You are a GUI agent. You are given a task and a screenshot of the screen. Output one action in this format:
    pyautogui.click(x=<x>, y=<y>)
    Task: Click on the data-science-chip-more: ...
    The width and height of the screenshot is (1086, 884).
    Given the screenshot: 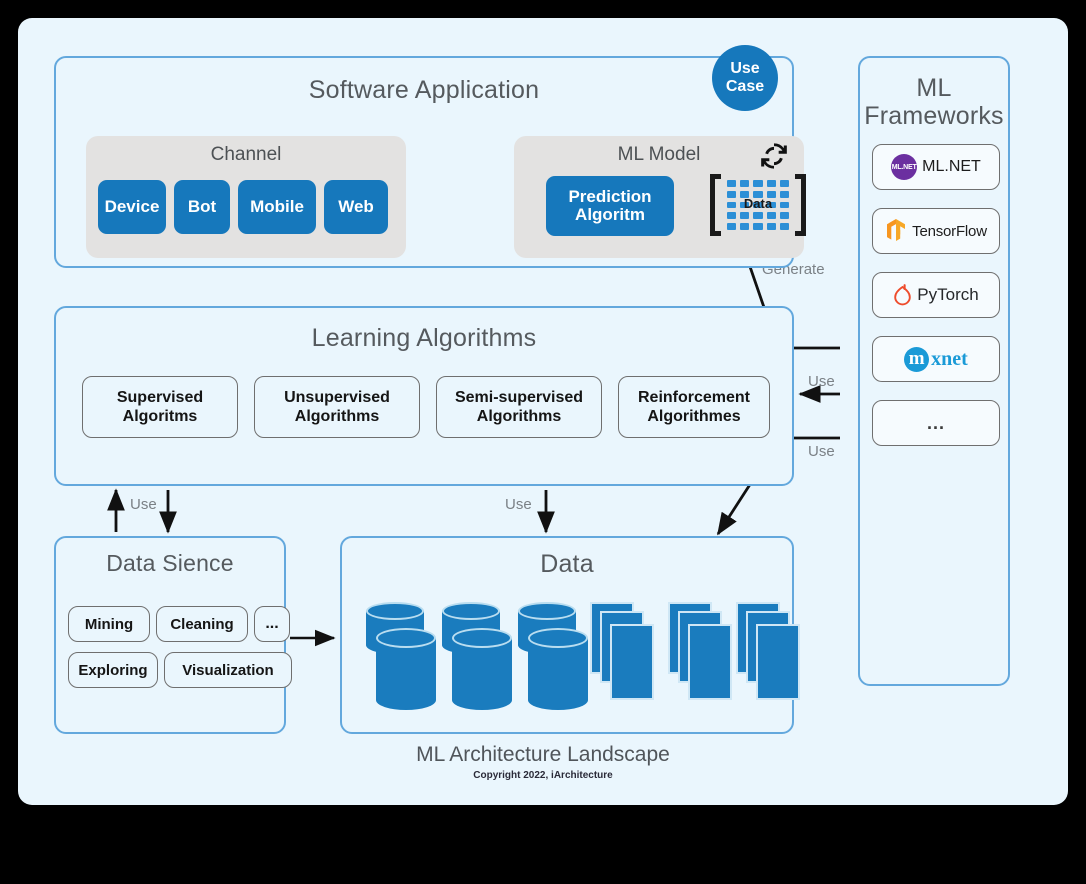 What is the action you would take?
    pyautogui.click(x=272, y=624)
    